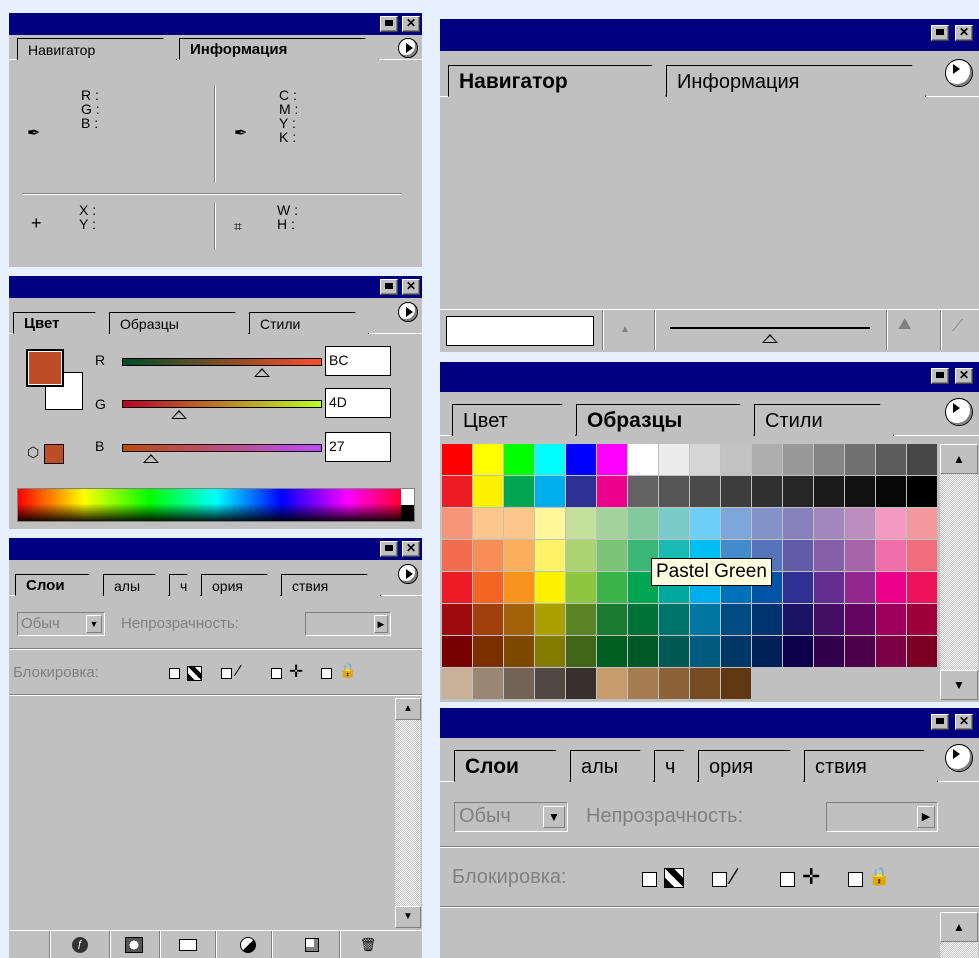 This screenshot has width=979, height=958. I want to click on tab-channels: алы, so click(612, 766).